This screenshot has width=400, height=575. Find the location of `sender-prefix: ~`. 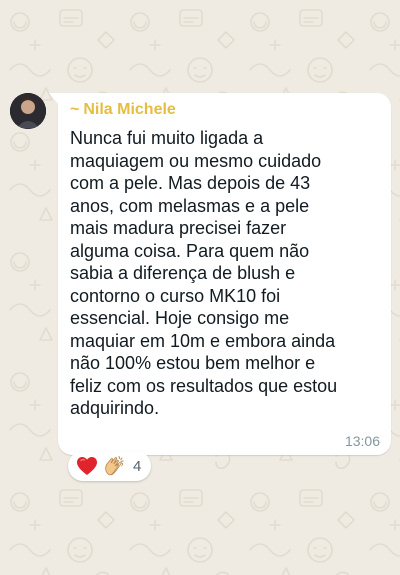

sender-prefix: ~ is located at coordinates (75, 109).